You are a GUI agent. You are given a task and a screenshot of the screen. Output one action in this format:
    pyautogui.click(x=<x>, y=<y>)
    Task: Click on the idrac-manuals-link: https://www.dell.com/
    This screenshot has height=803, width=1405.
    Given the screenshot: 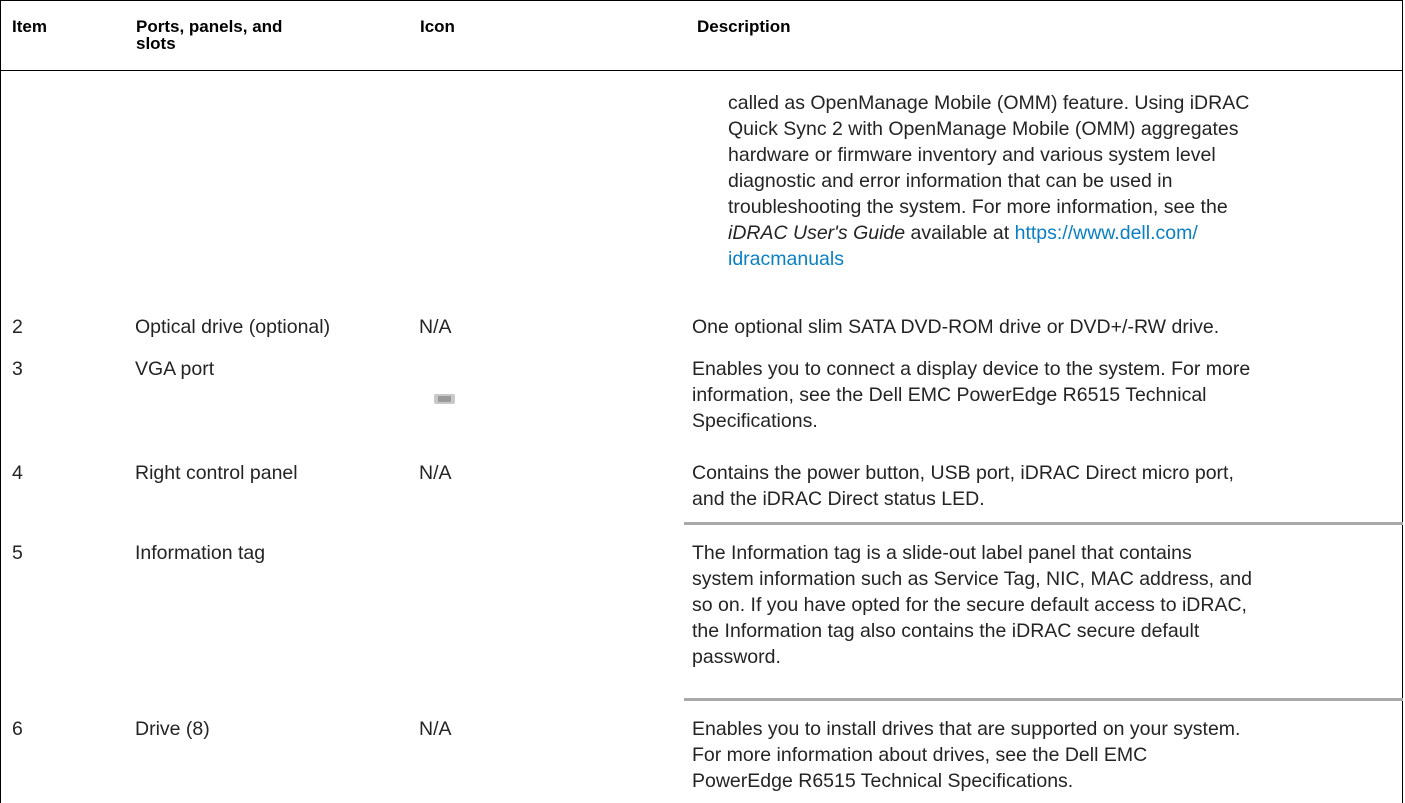 What is the action you would take?
    pyautogui.click(x=1106, y=233)
    